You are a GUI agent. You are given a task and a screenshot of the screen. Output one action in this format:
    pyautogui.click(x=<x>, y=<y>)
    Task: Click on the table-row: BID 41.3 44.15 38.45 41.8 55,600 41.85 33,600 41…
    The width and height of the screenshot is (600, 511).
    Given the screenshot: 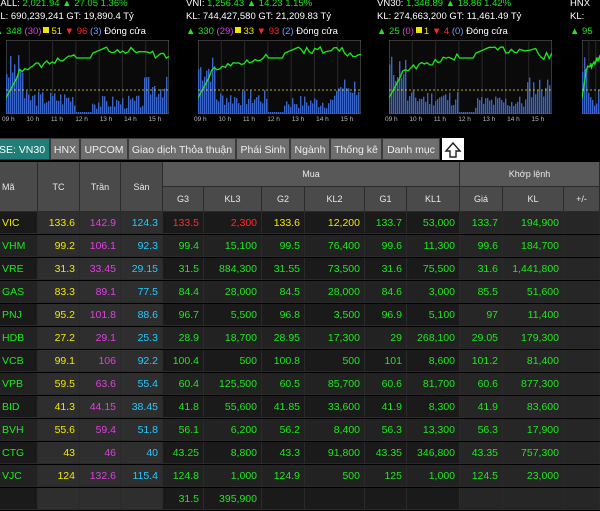 What is the action you would take?
    pyautogui.click(x=300, y=407)
    